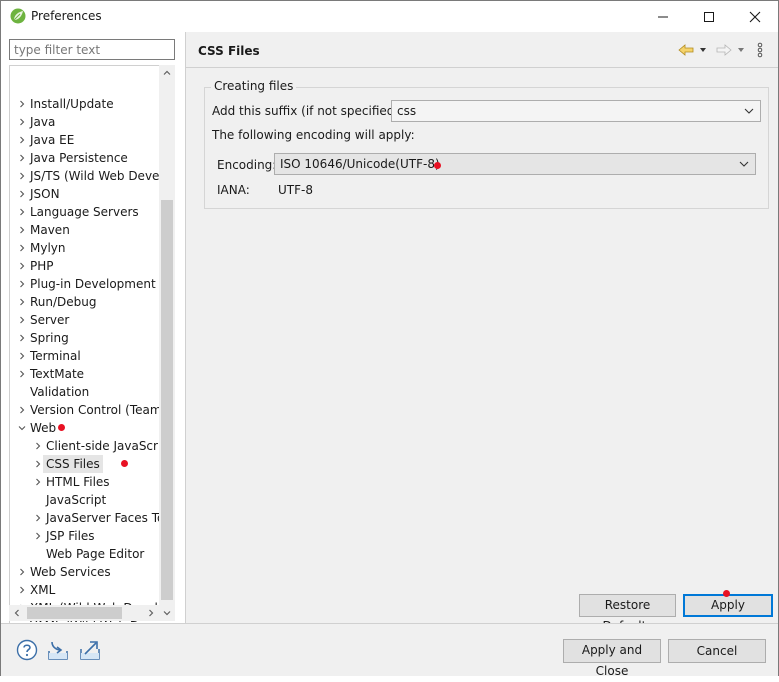  What do you see at coordinates (515, 164) in the screenshot?
I see `encoding-combo: ISO 10646/Unicode(UTF-8)` at bounding box center [515, 164].